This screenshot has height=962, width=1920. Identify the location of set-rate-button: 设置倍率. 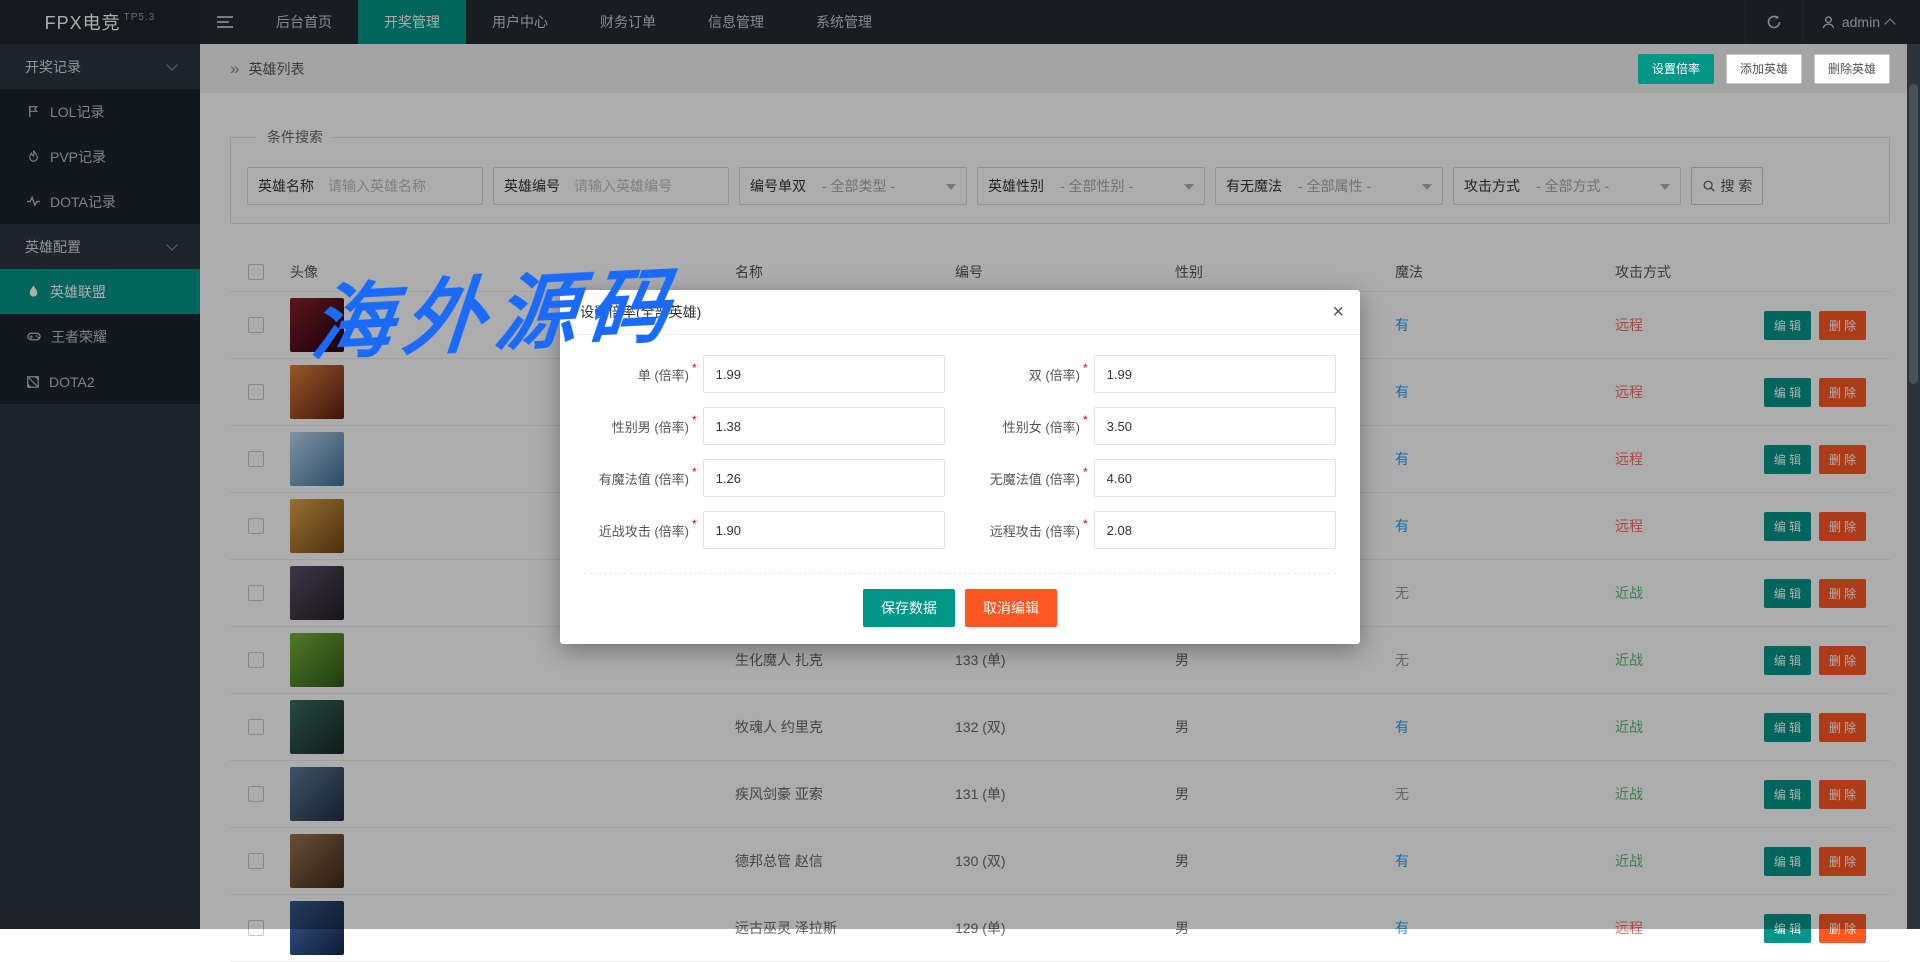
(1676, 69).